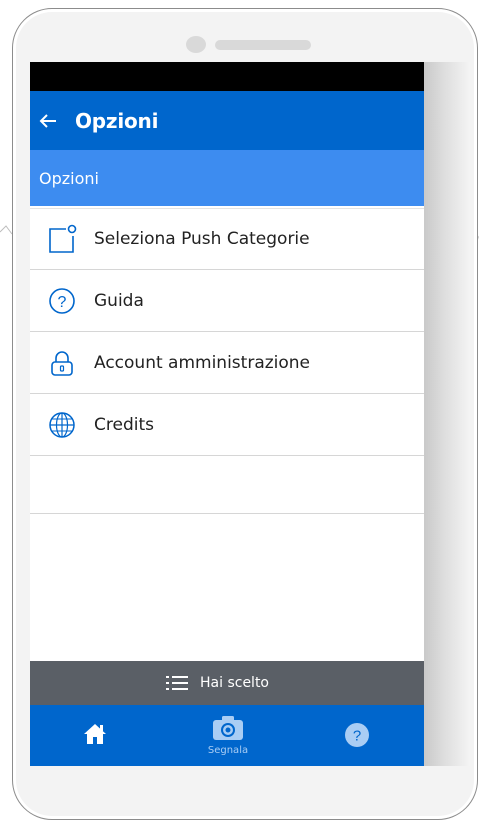 The height and width of the screenshot is (822, 479). What do you see at coordinates (227, 120) in the screenshot?
I see `app-bar: Opzioni` at bounding box center [227, 120].